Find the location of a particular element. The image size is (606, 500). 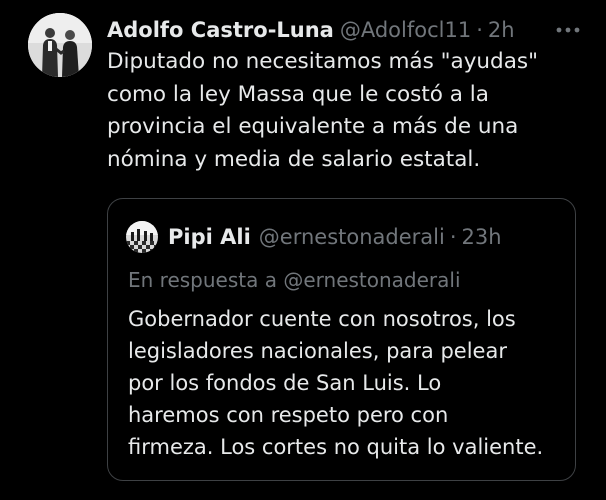

author-name: Adolfo Castro-Luna is located at coordinates (220, 30).